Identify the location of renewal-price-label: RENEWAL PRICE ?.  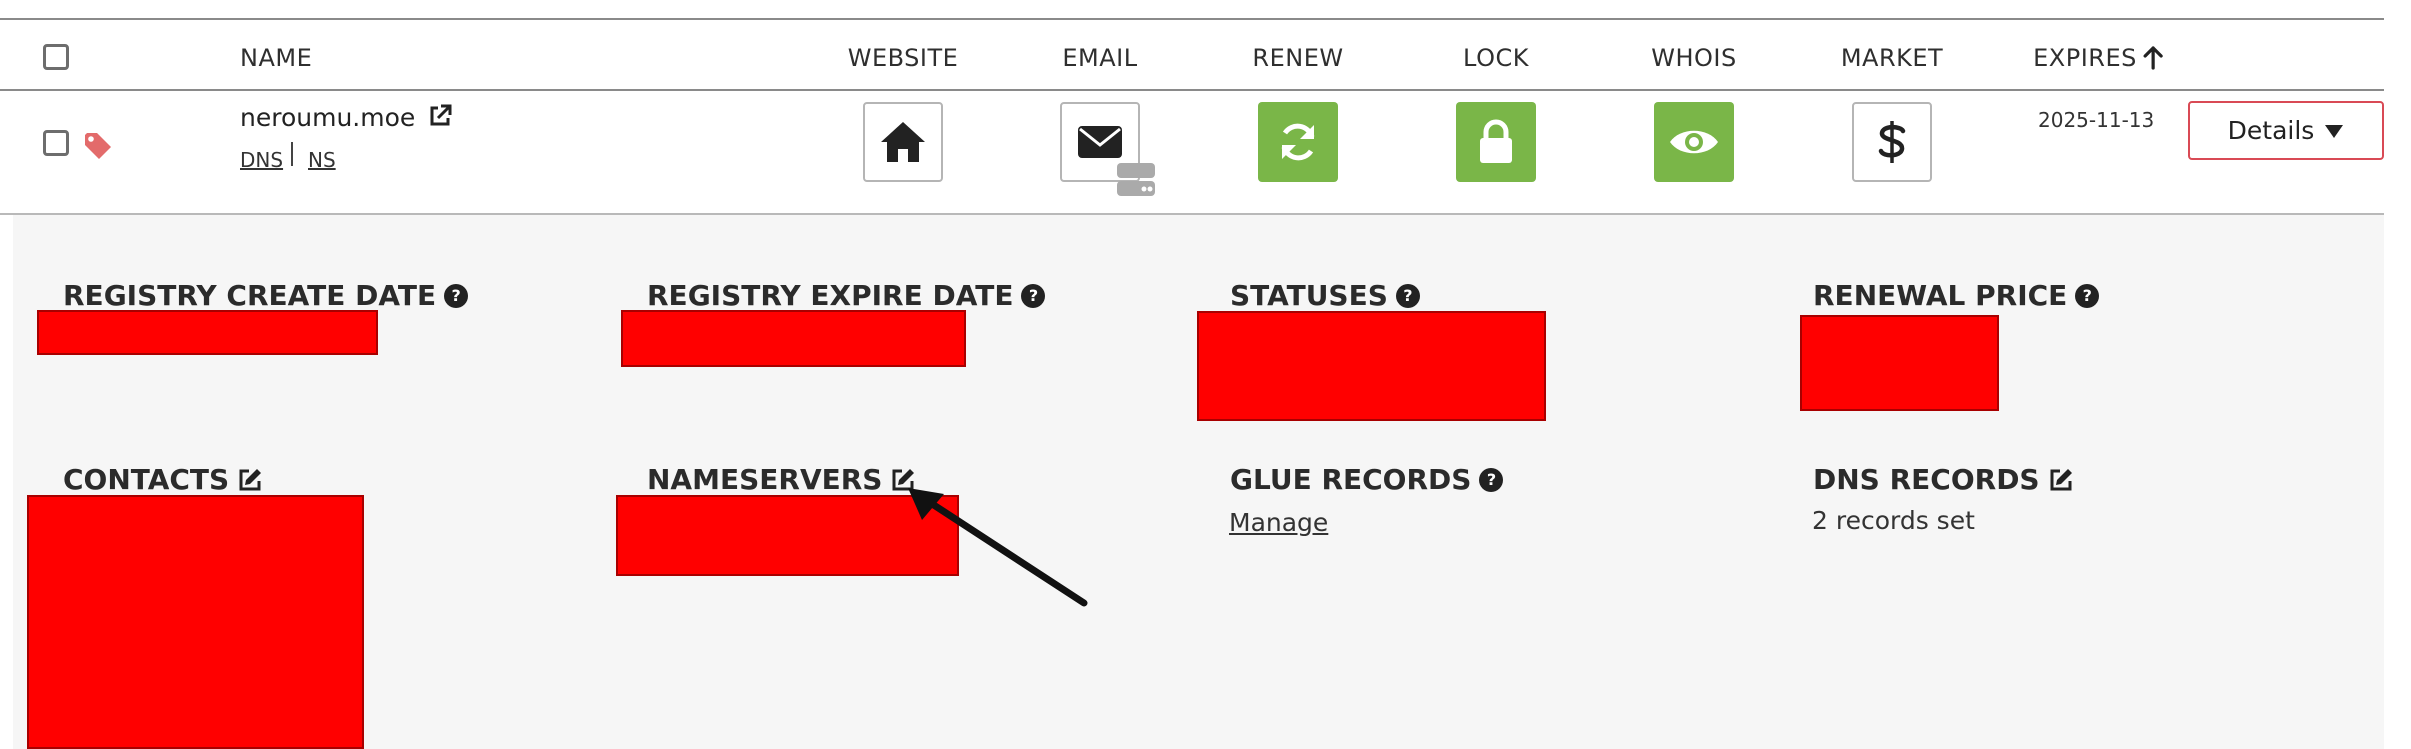
(1956, 295).